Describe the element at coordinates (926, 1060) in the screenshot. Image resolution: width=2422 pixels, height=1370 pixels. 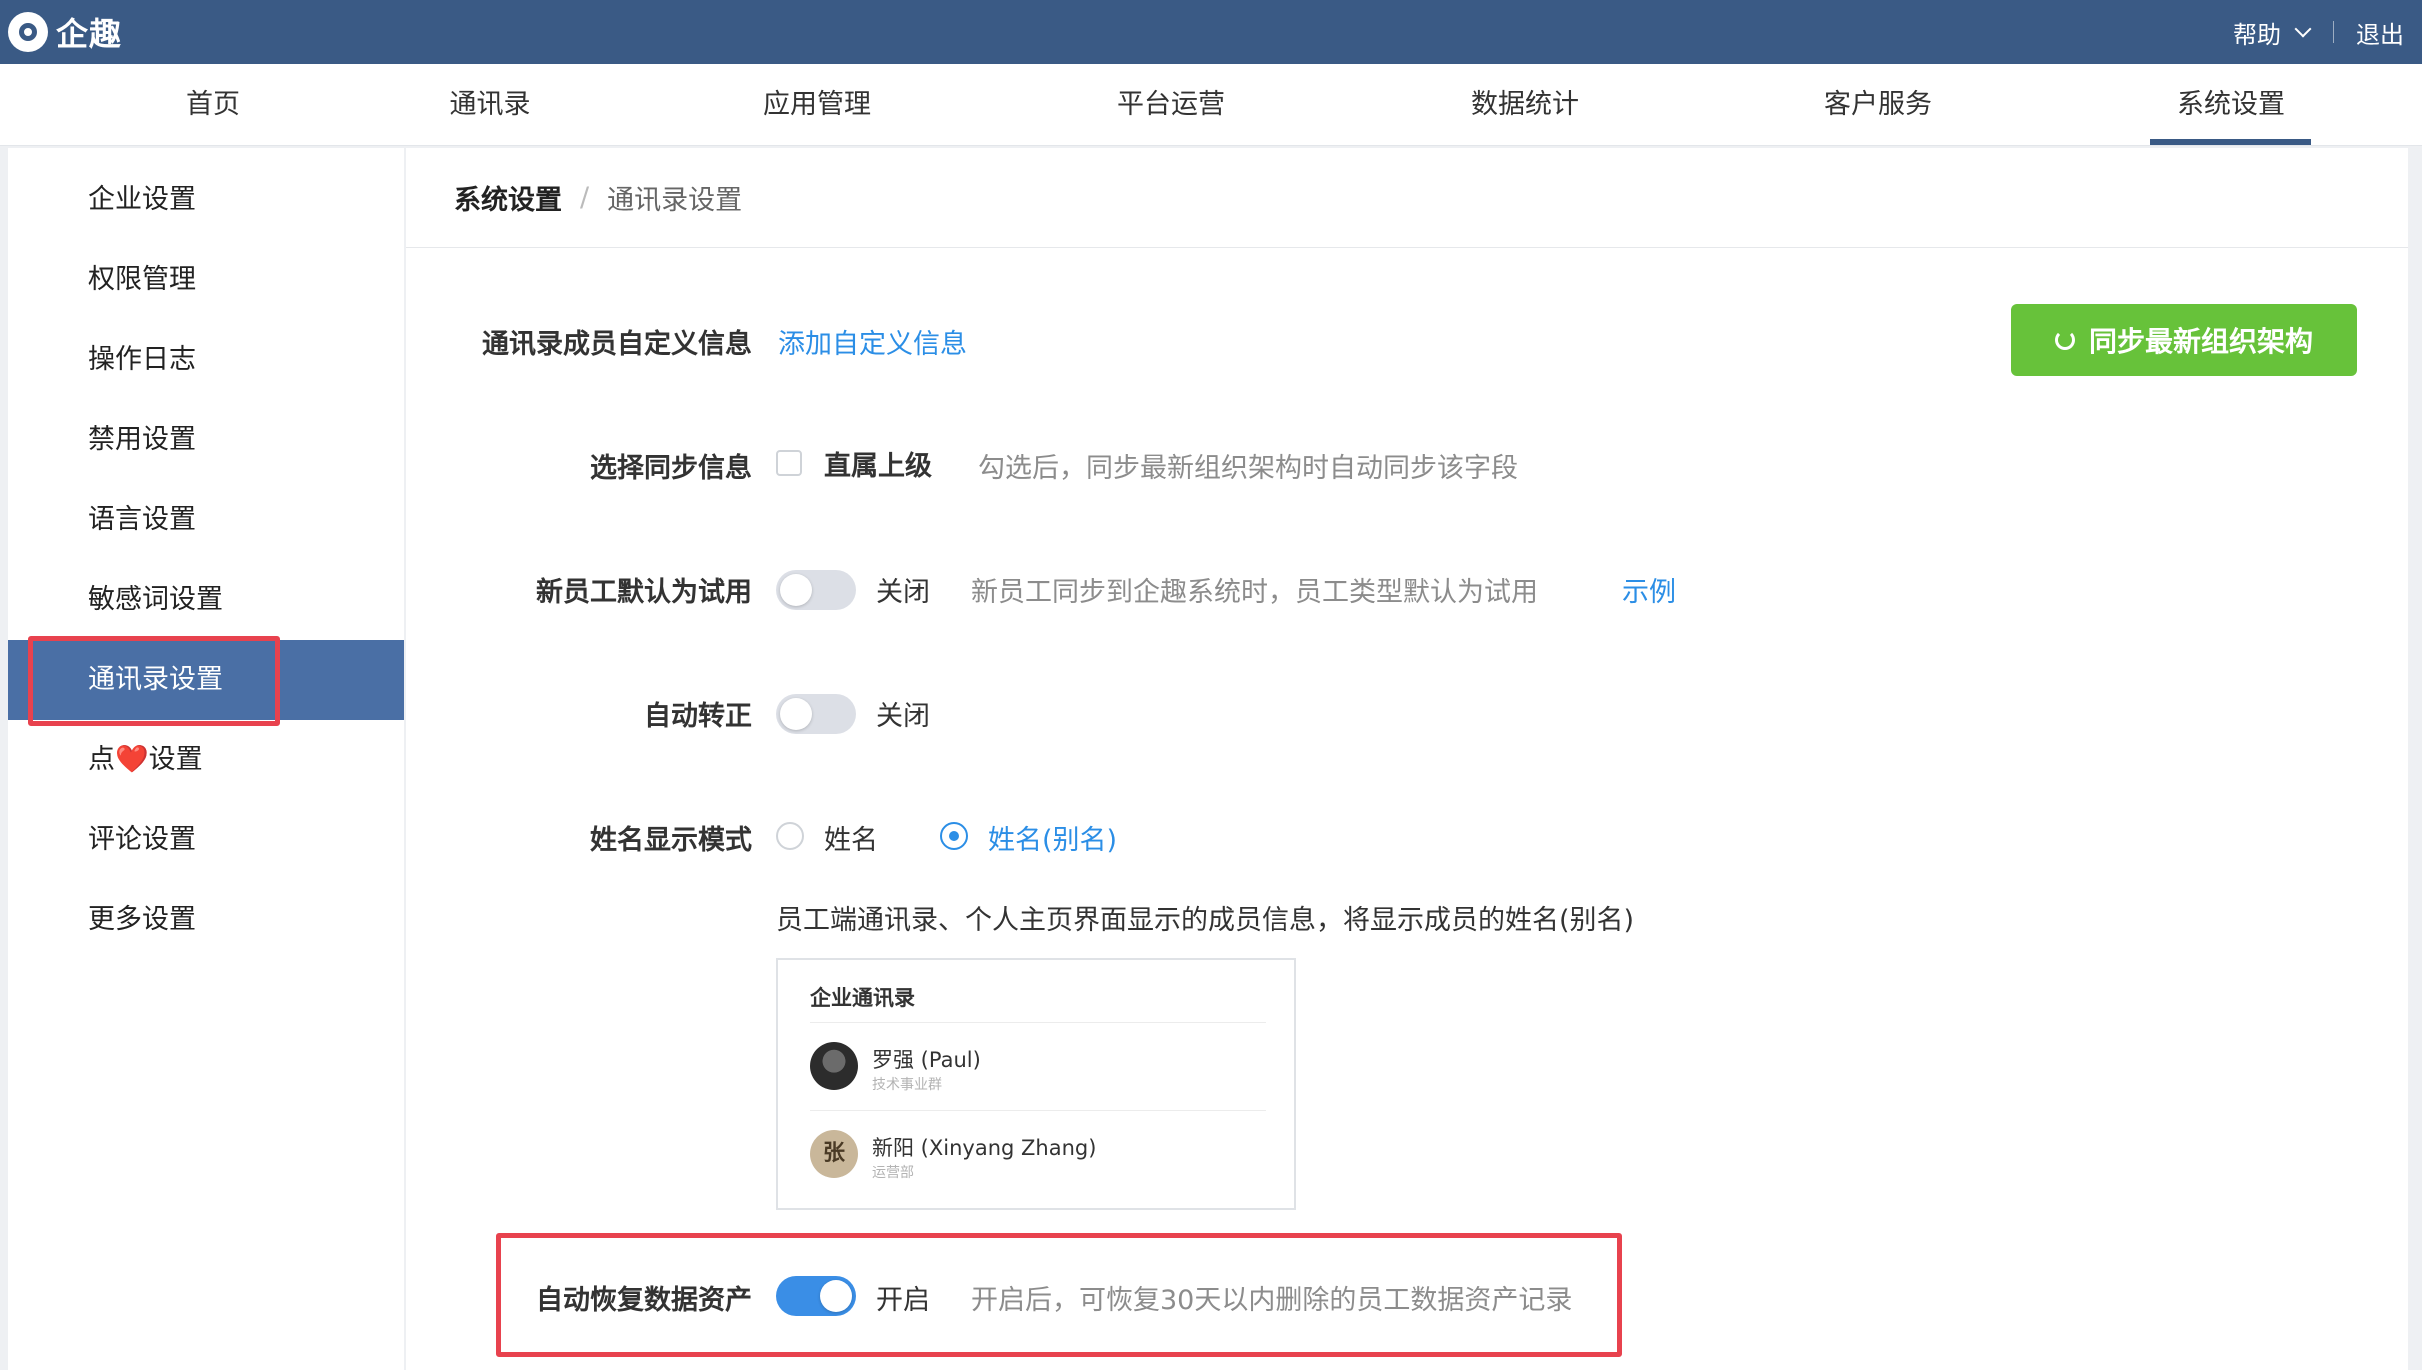
I see `member-name: 罗强 (Paul)` at that location.